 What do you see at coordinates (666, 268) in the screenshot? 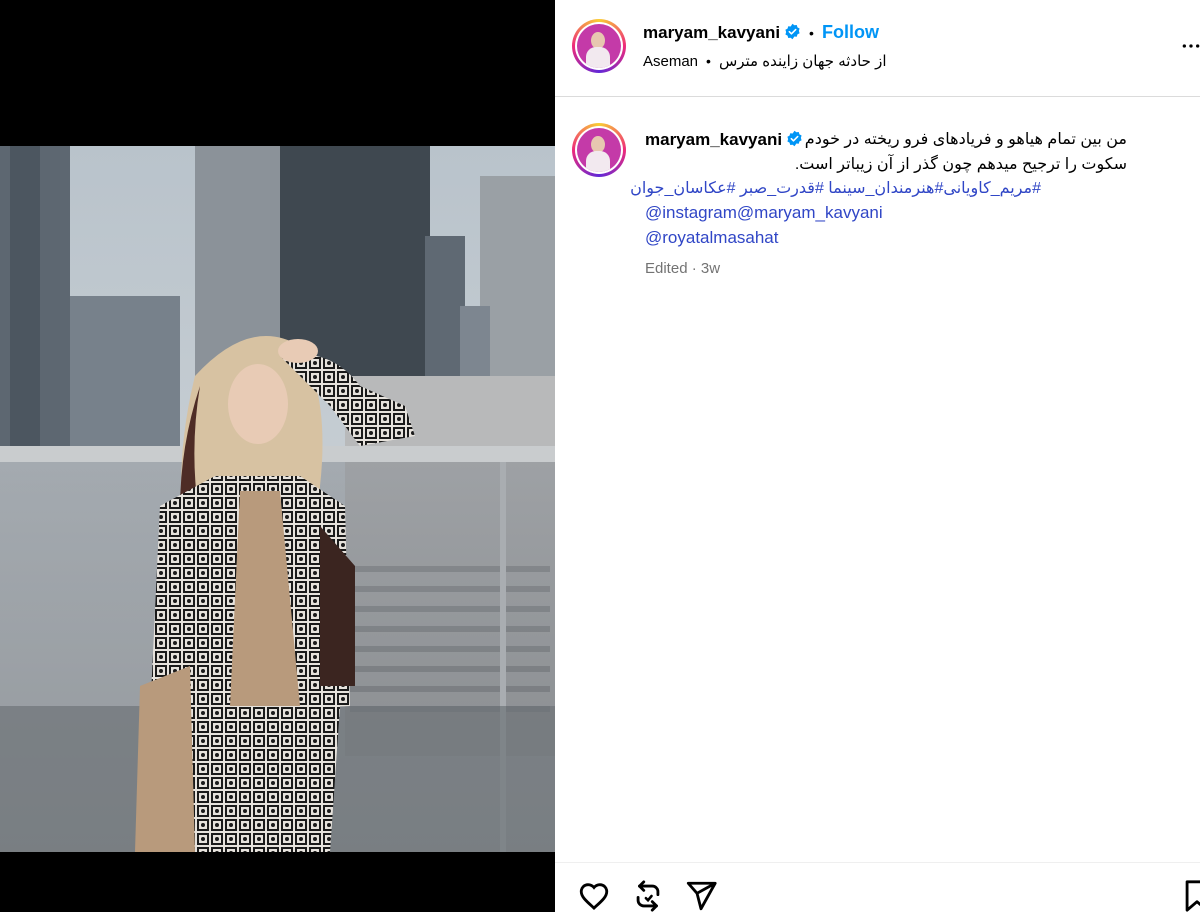
I see `edited-label: Edited` at bounding box center [666, 268].